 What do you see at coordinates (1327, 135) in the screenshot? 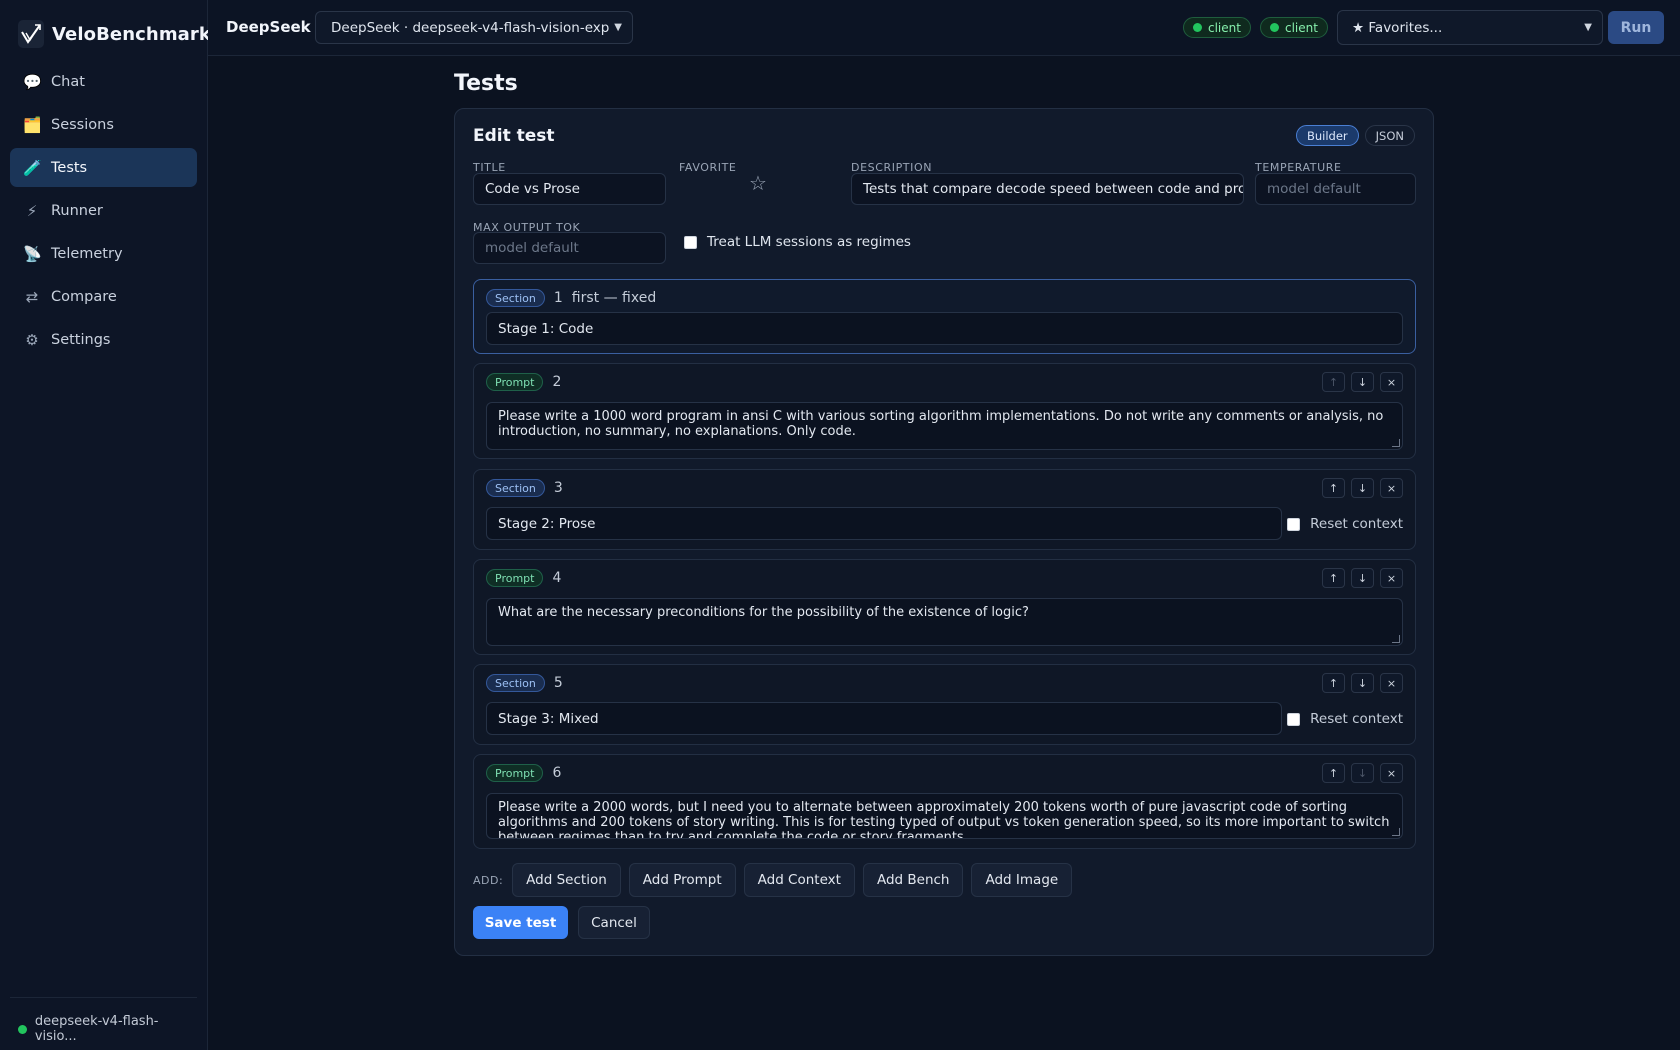
I see `builder-mode-button: Builder` at bounding box center [1327, 135].